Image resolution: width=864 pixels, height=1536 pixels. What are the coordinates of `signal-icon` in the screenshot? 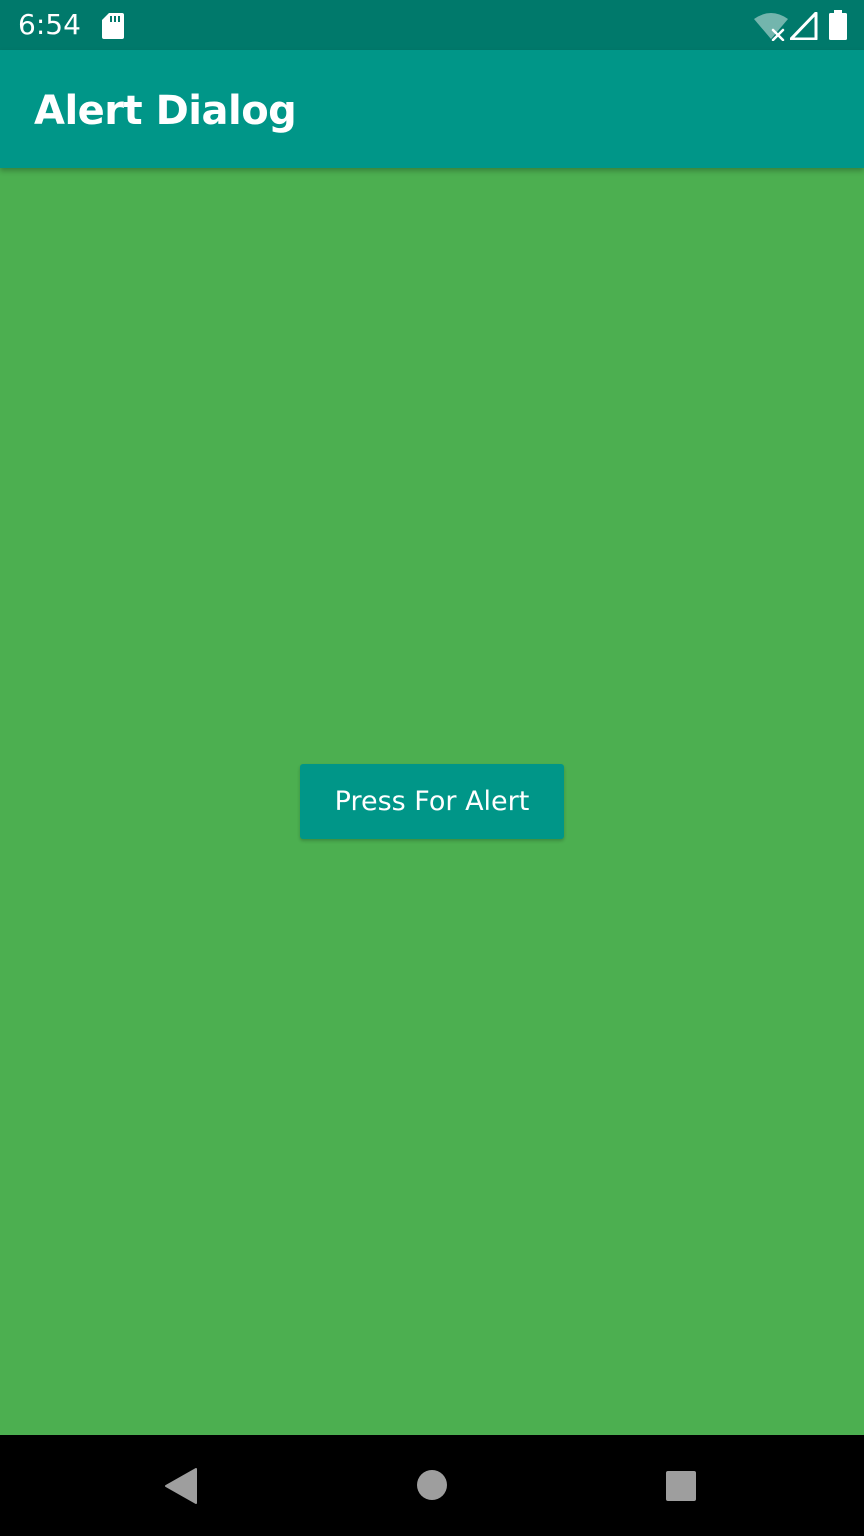 It's located at (804, 26).